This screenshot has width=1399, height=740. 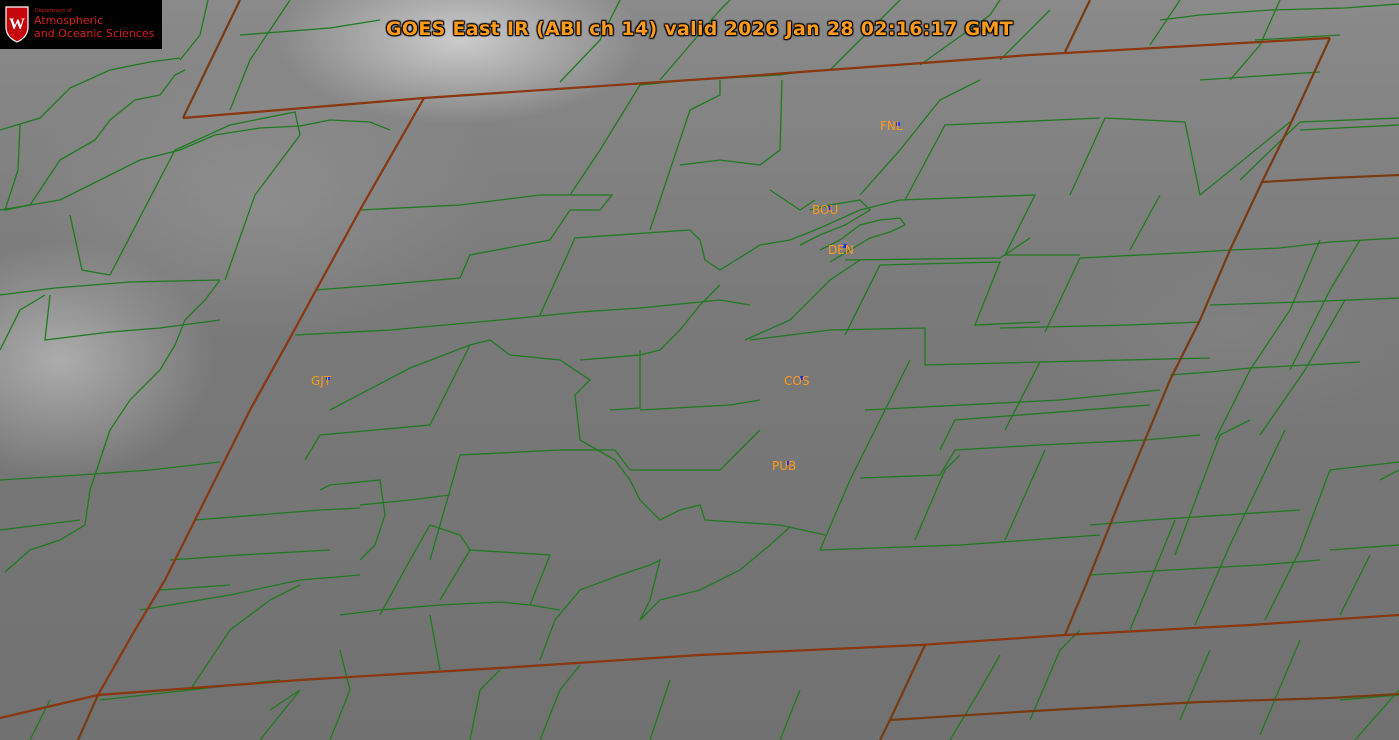 What do you see at coordinates (784, 466) in the screenshot?
I see `station-label-pub: PUB` at bounding box center [784, 466].